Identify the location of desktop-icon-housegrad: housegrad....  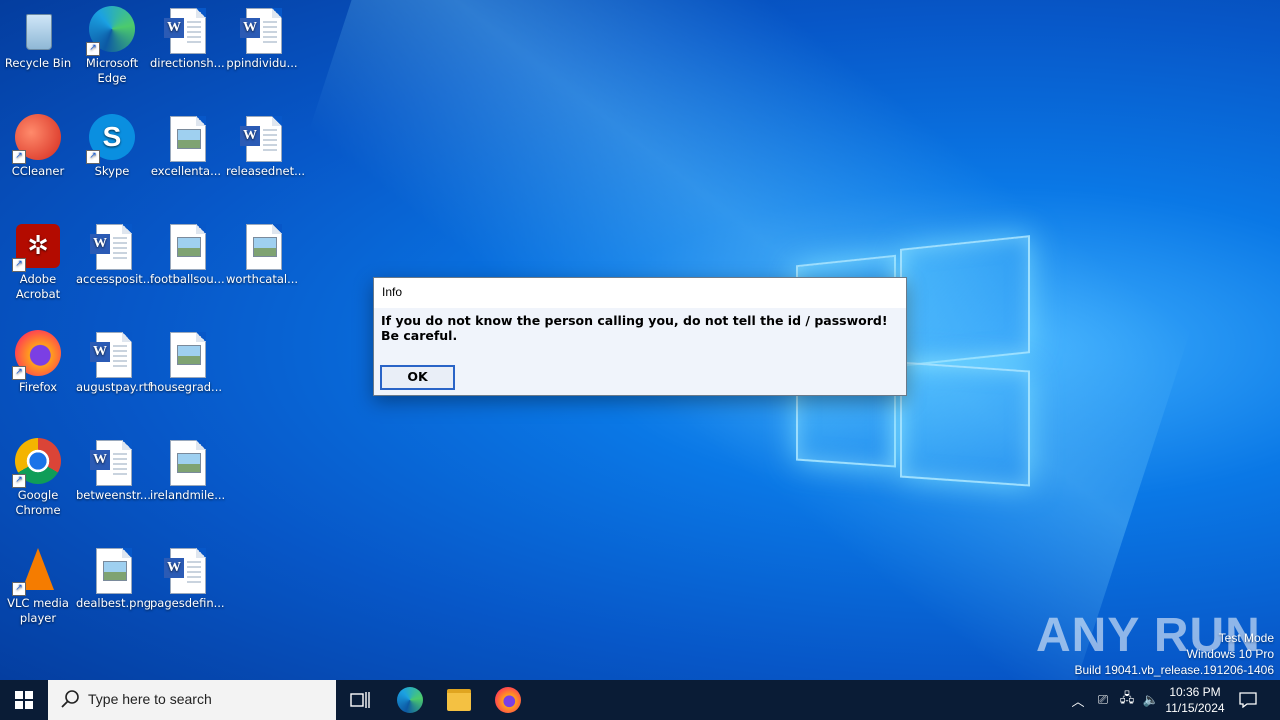
(186, 359).